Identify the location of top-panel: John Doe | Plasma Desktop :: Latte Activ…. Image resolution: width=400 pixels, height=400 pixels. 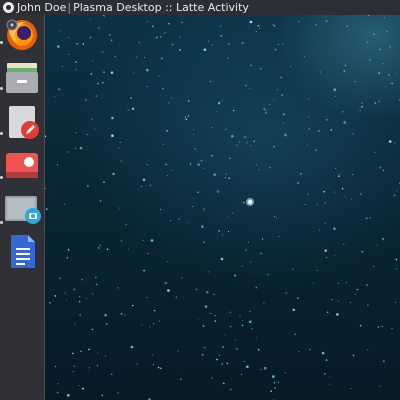
(200, 7).